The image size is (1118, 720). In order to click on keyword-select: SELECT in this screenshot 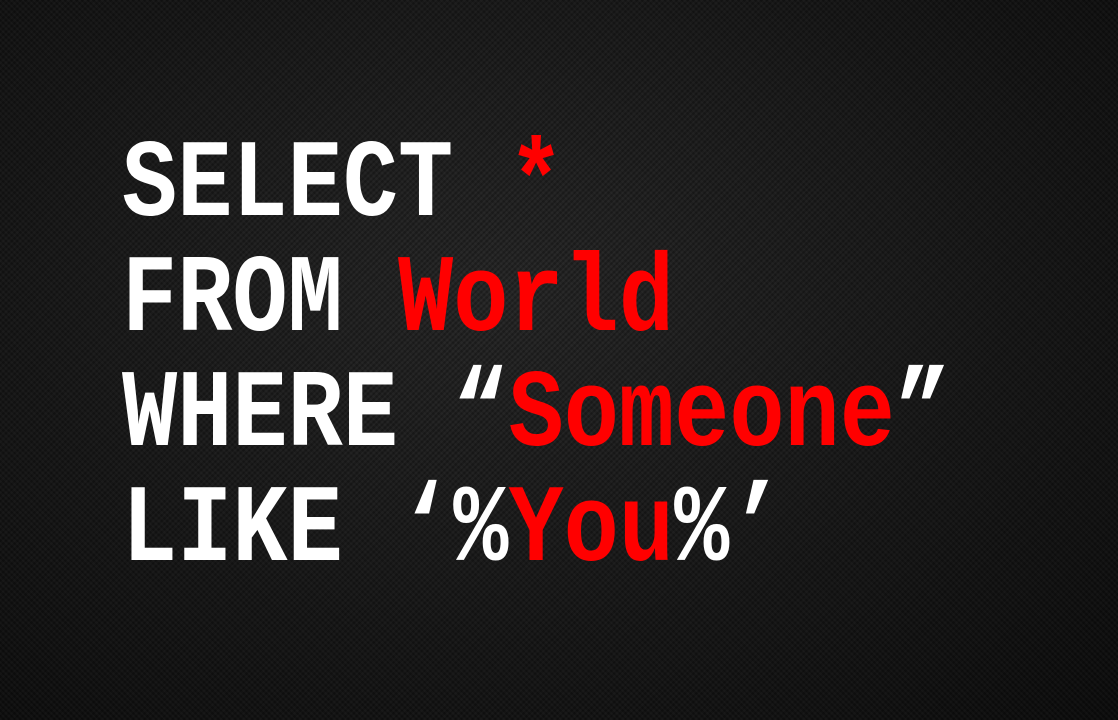, I will do `click(315, 185)`.